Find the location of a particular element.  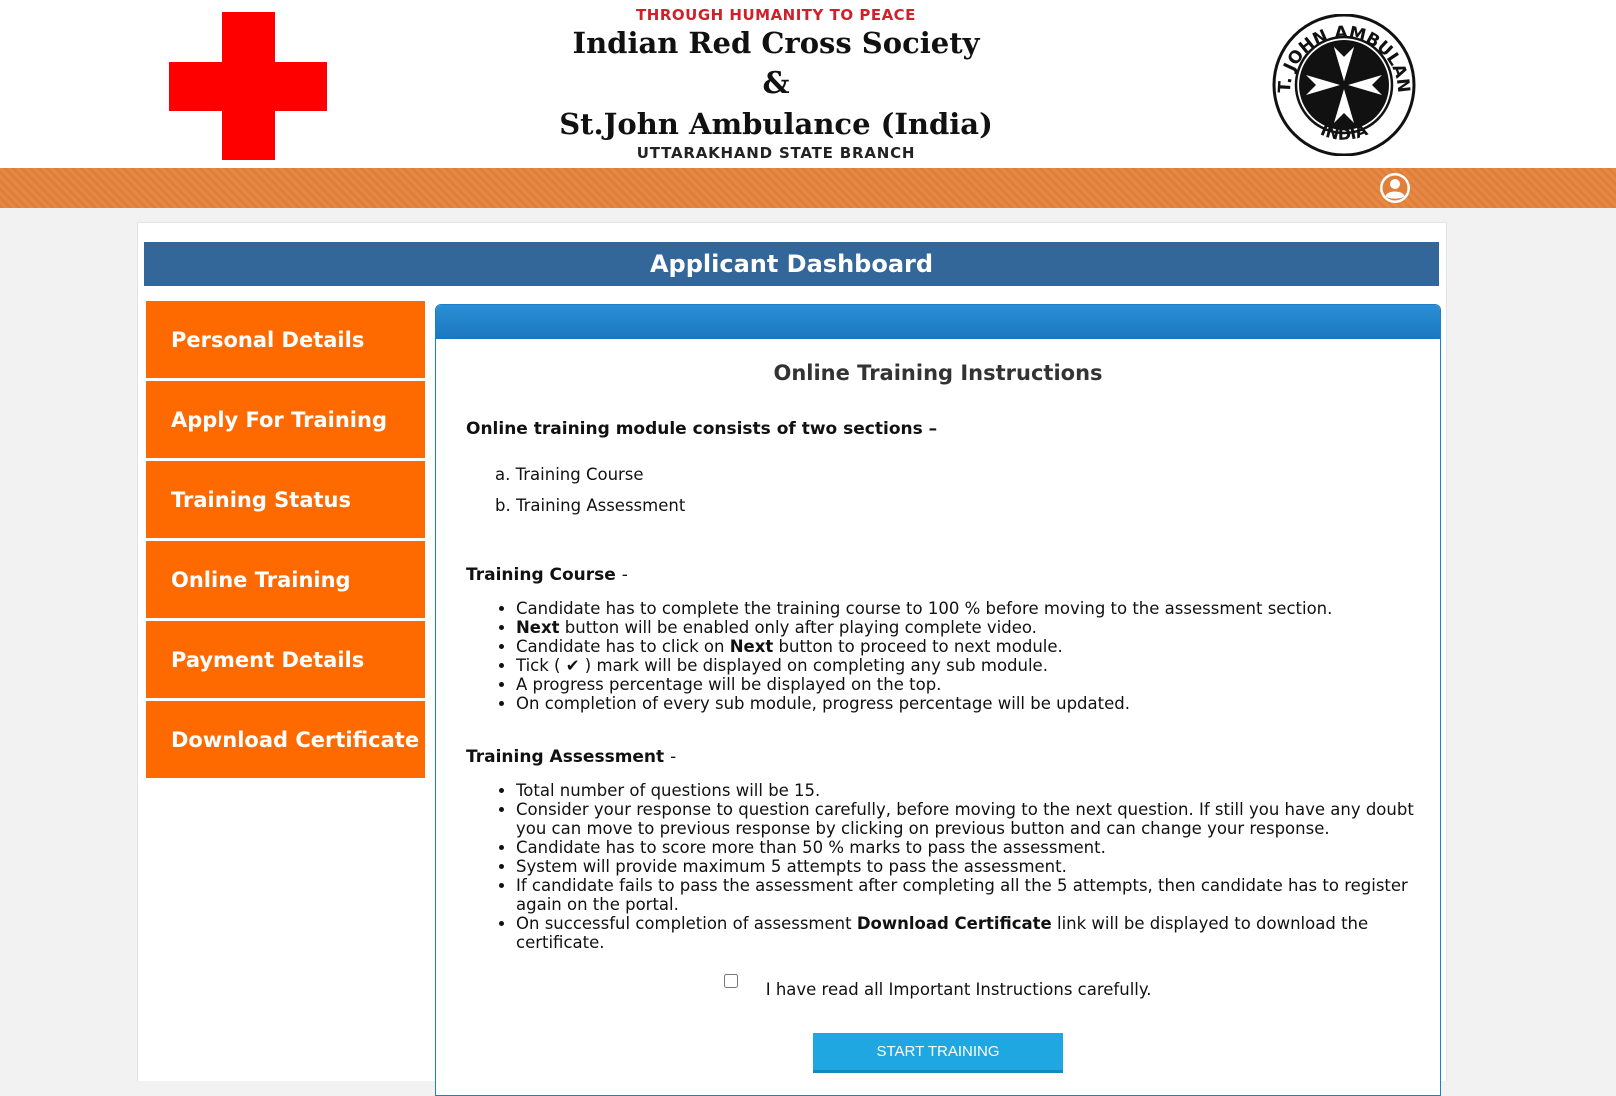

card-header is located at coordinates (938, 322).